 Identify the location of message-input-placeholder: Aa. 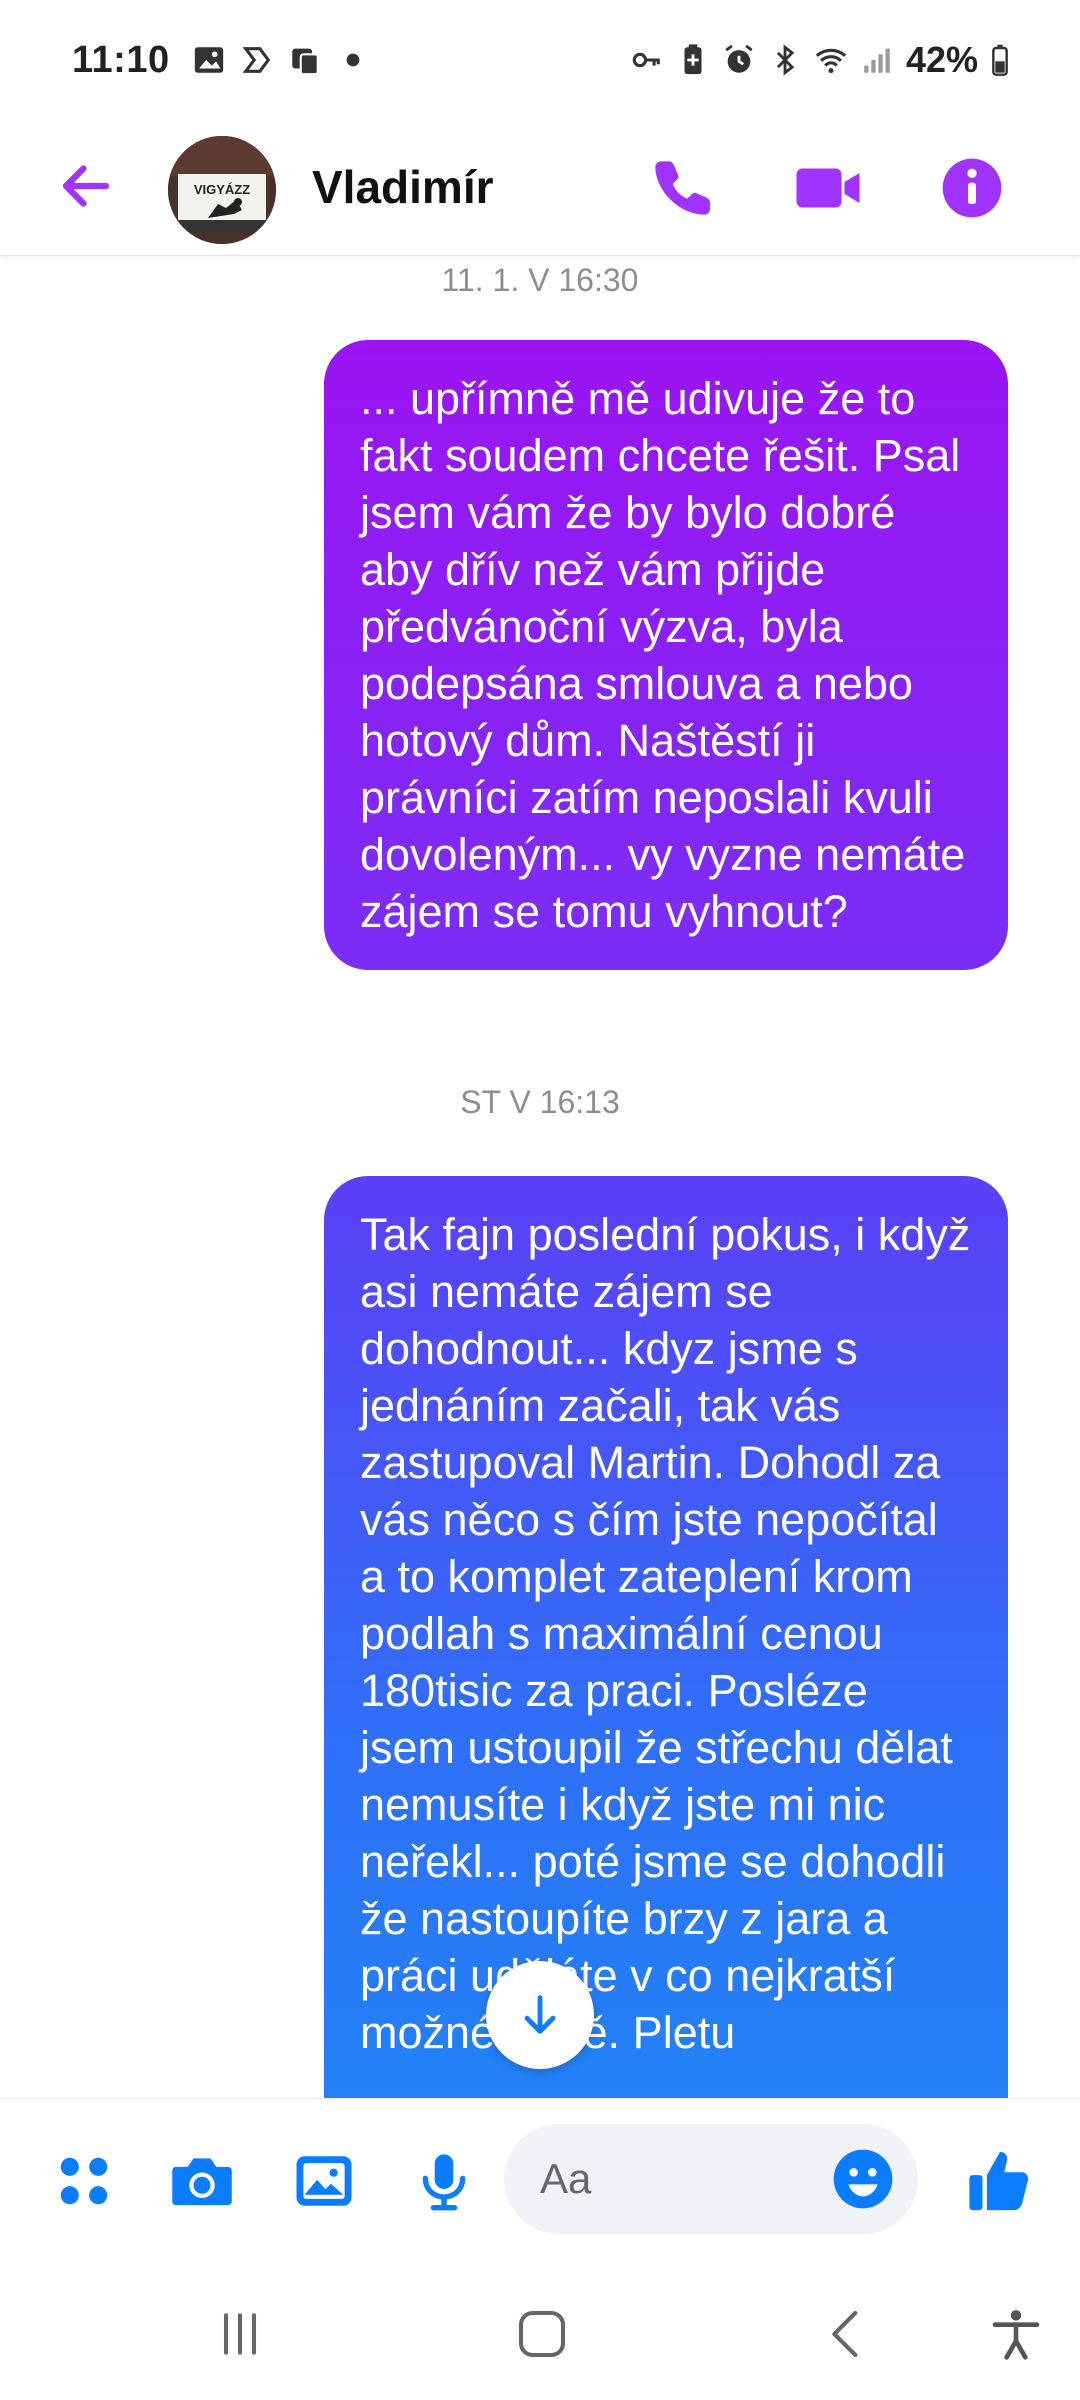
(566, 2178).